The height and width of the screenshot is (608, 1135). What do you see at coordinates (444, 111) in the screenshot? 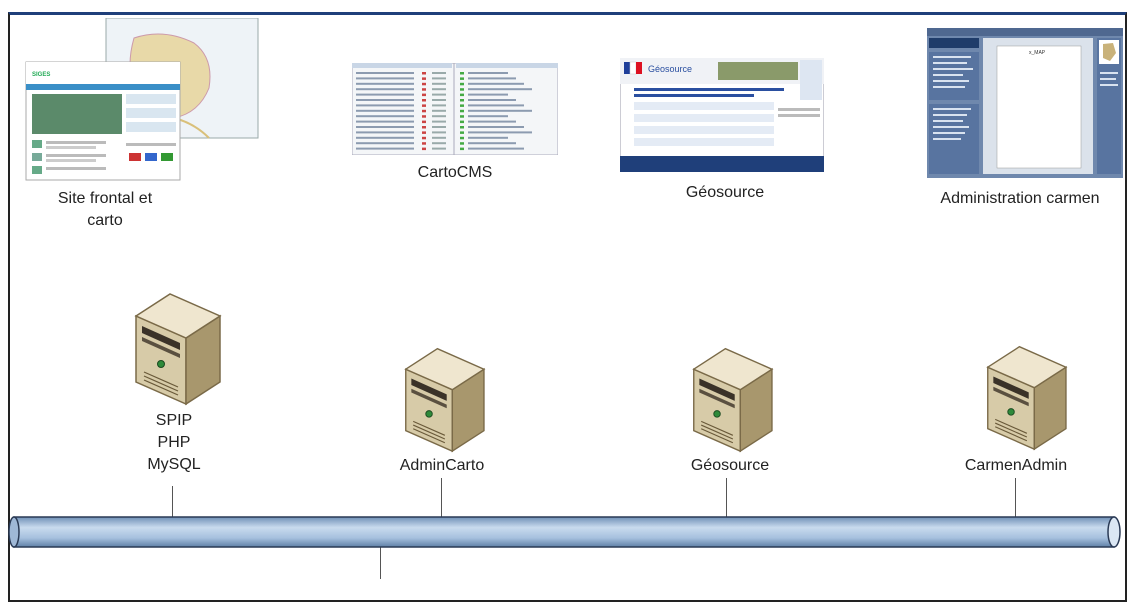
I see `cartocms-rows` at bounding box center [444, 111].